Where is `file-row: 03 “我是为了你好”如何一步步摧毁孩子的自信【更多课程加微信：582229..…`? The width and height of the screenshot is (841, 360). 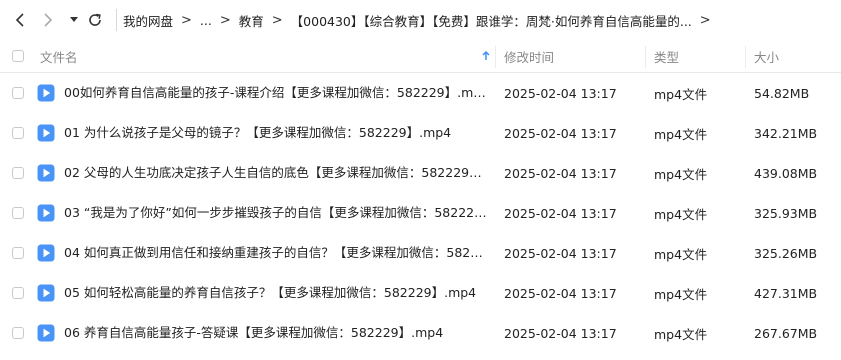 file-row: 03 “我是为了你好”如何一步步摧毁孩子的自信【更多课程加微信：582229..… is located at coordinates (420, 213).